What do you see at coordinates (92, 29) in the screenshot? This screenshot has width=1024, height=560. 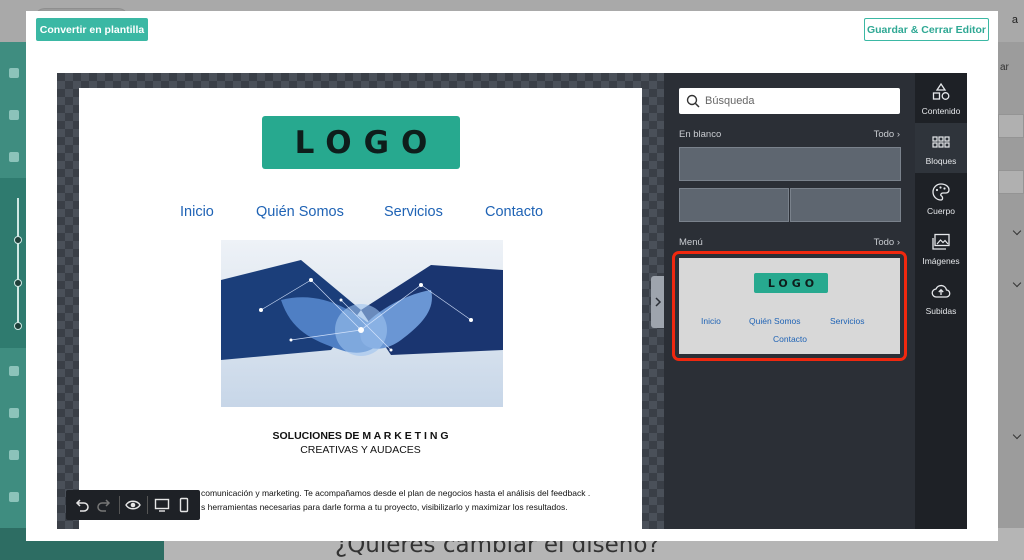 I see `convert-template-button: Convertir en plantilla` at bounding box center [92, 29].